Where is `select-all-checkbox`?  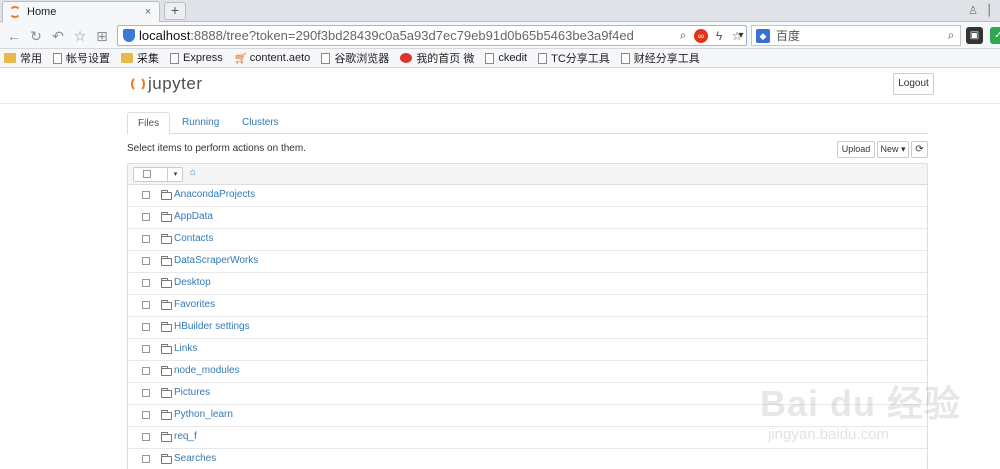 select-all-checkbox is located at coordinates (147, 174).